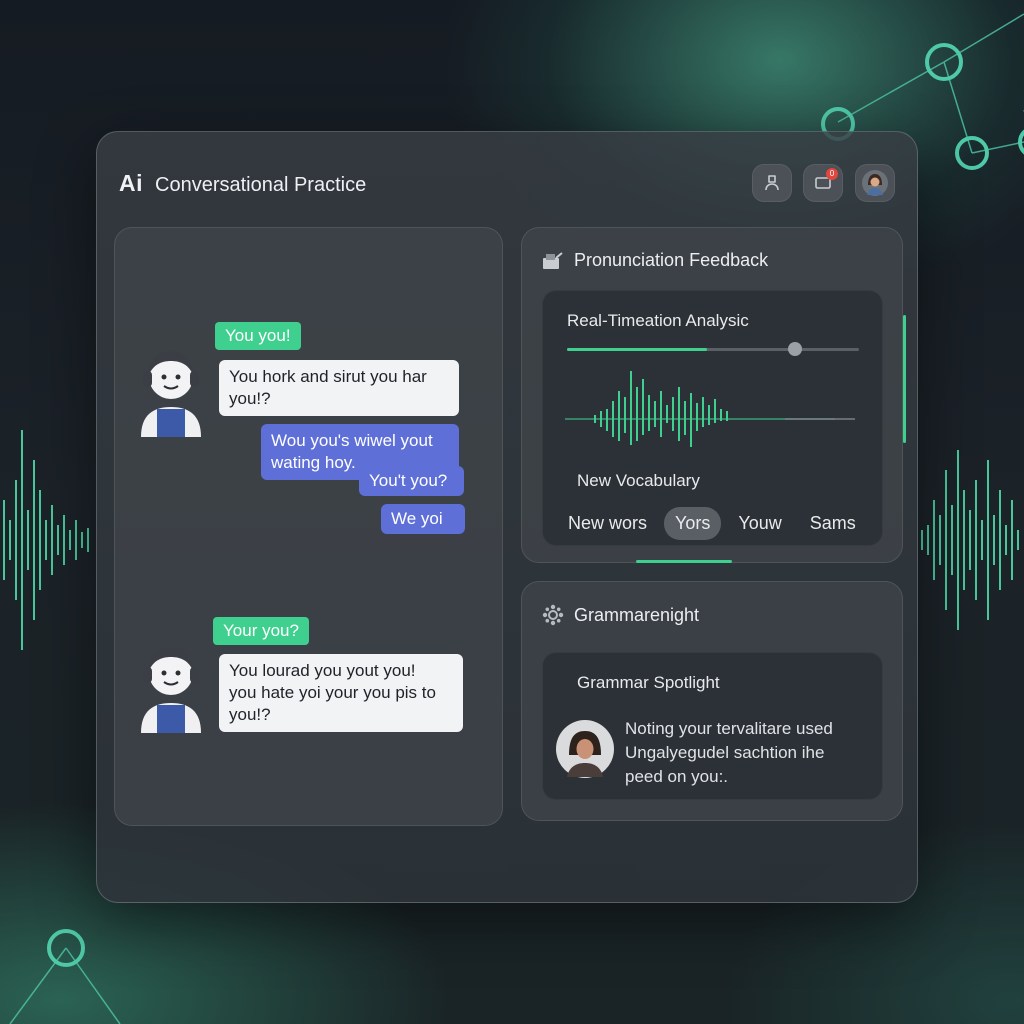 Image resolution: width=1024 pixels, height=1024 pixels. I want to click on scrollbar, so click(904, 379).